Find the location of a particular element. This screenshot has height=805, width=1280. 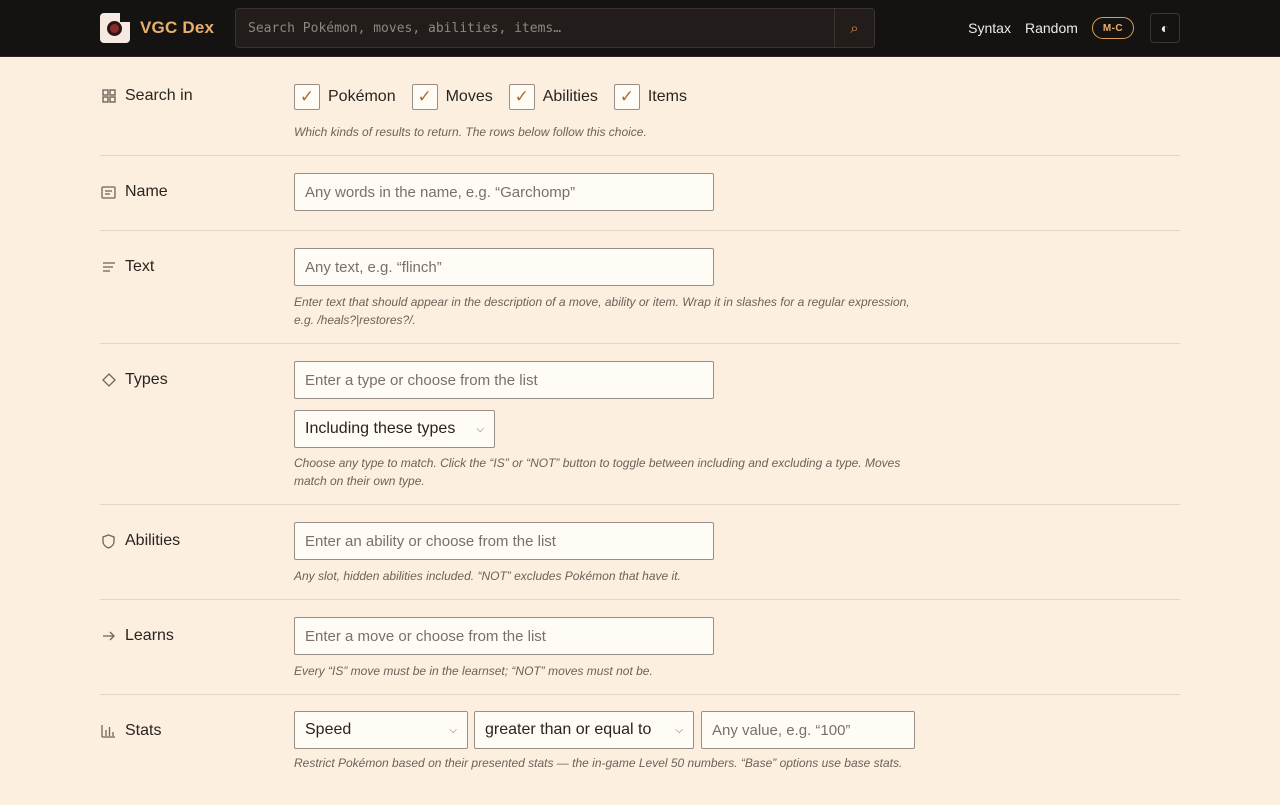

top-nav: Syntax Random M-C ◐ is located at coordinates (1067, 28).